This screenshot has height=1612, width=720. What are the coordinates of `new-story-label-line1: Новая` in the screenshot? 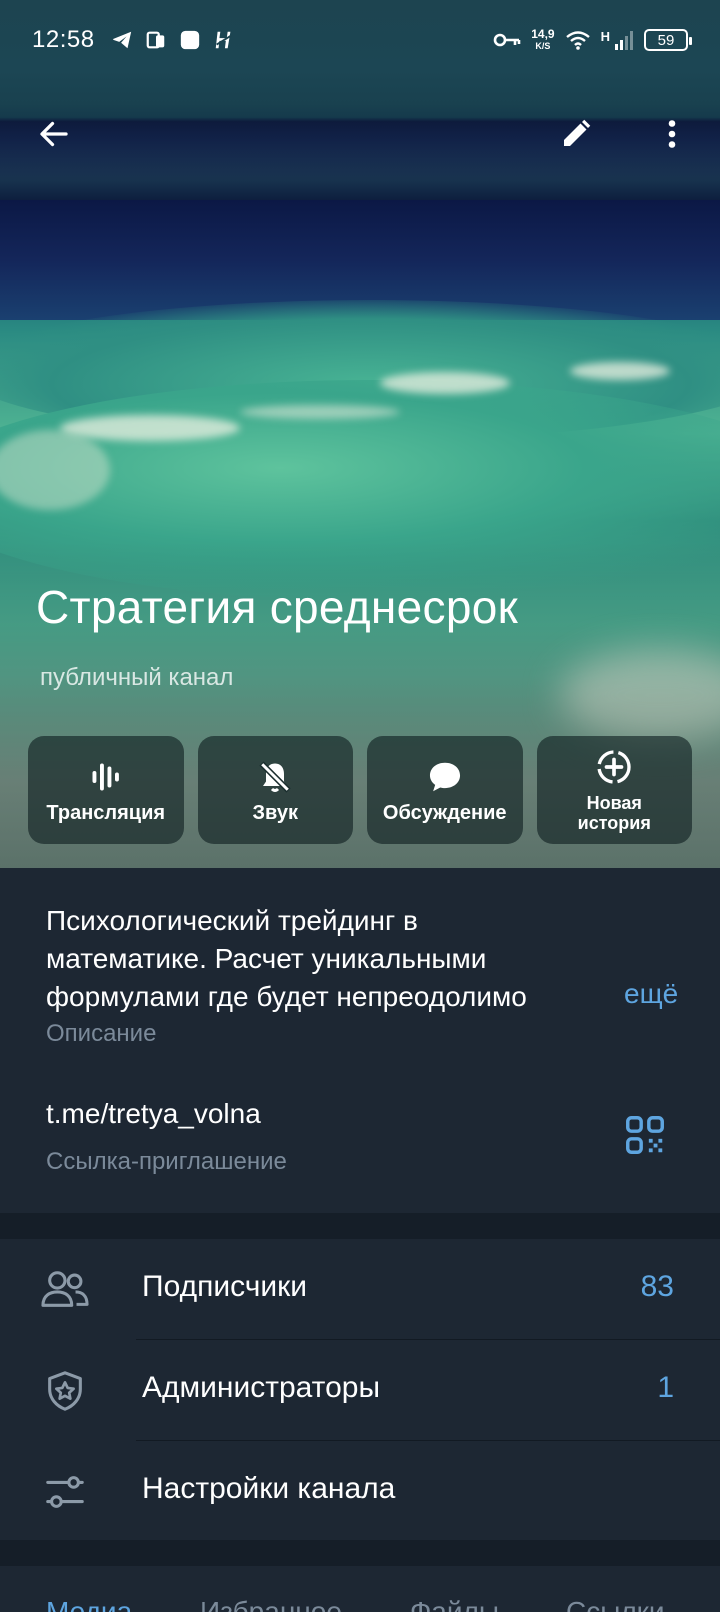 It's located at (614, 803).